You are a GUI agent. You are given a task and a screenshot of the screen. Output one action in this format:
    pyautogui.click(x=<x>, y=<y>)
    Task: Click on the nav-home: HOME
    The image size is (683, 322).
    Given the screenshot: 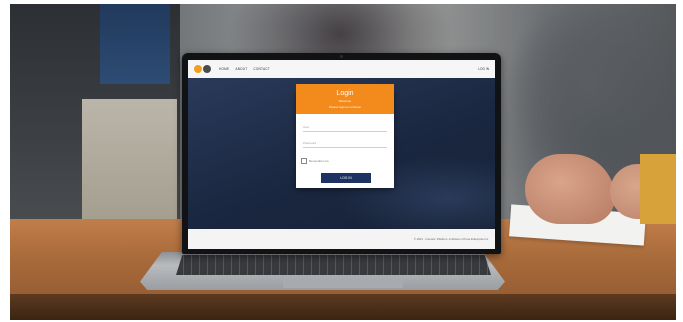 What is the action you would take?
    pyautogui.click(x=224, y=69)
    